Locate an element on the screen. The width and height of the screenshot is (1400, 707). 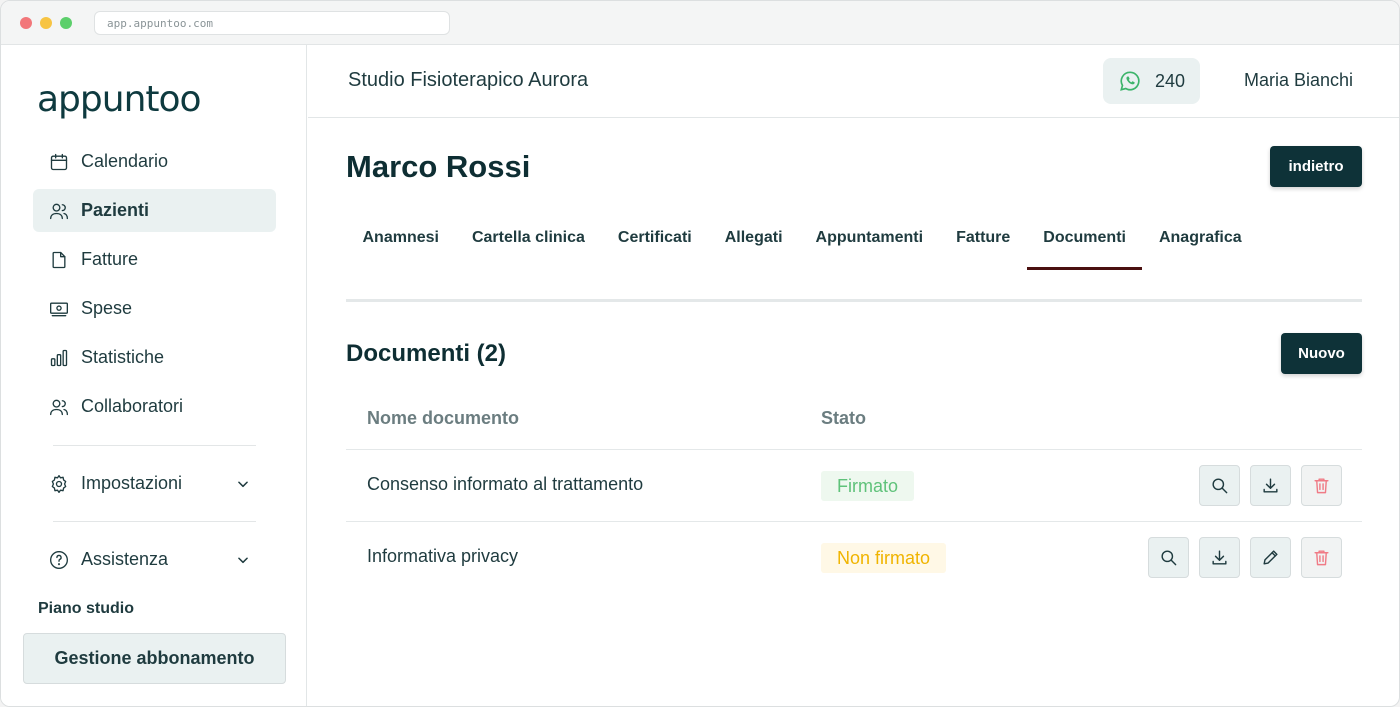
sidebar-item-impostazioni: Impostazioni is located at coordinates (154, 483).